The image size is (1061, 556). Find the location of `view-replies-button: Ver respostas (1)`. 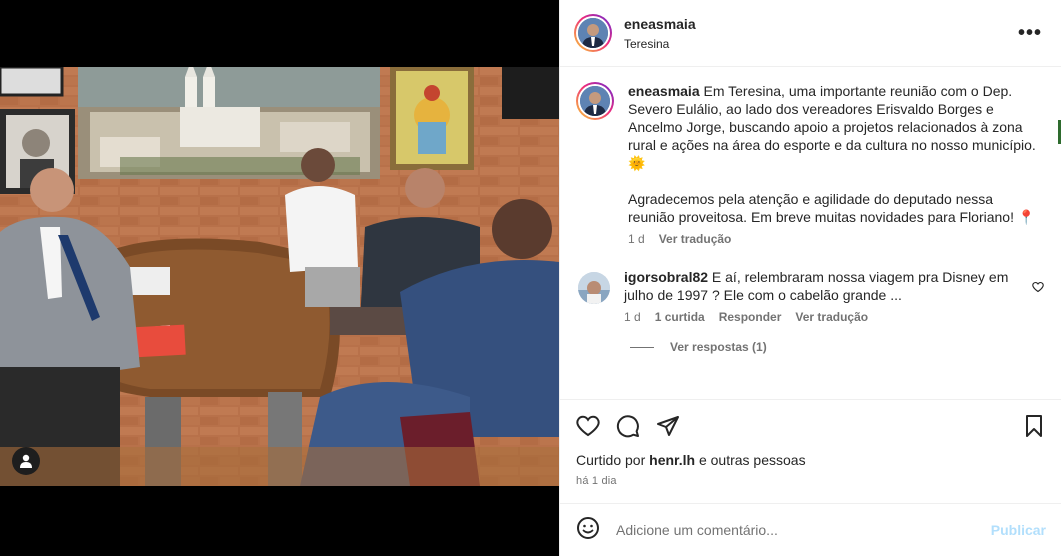

view-replies-button: Ver respostas (1) is located at coordinates (838, 347).